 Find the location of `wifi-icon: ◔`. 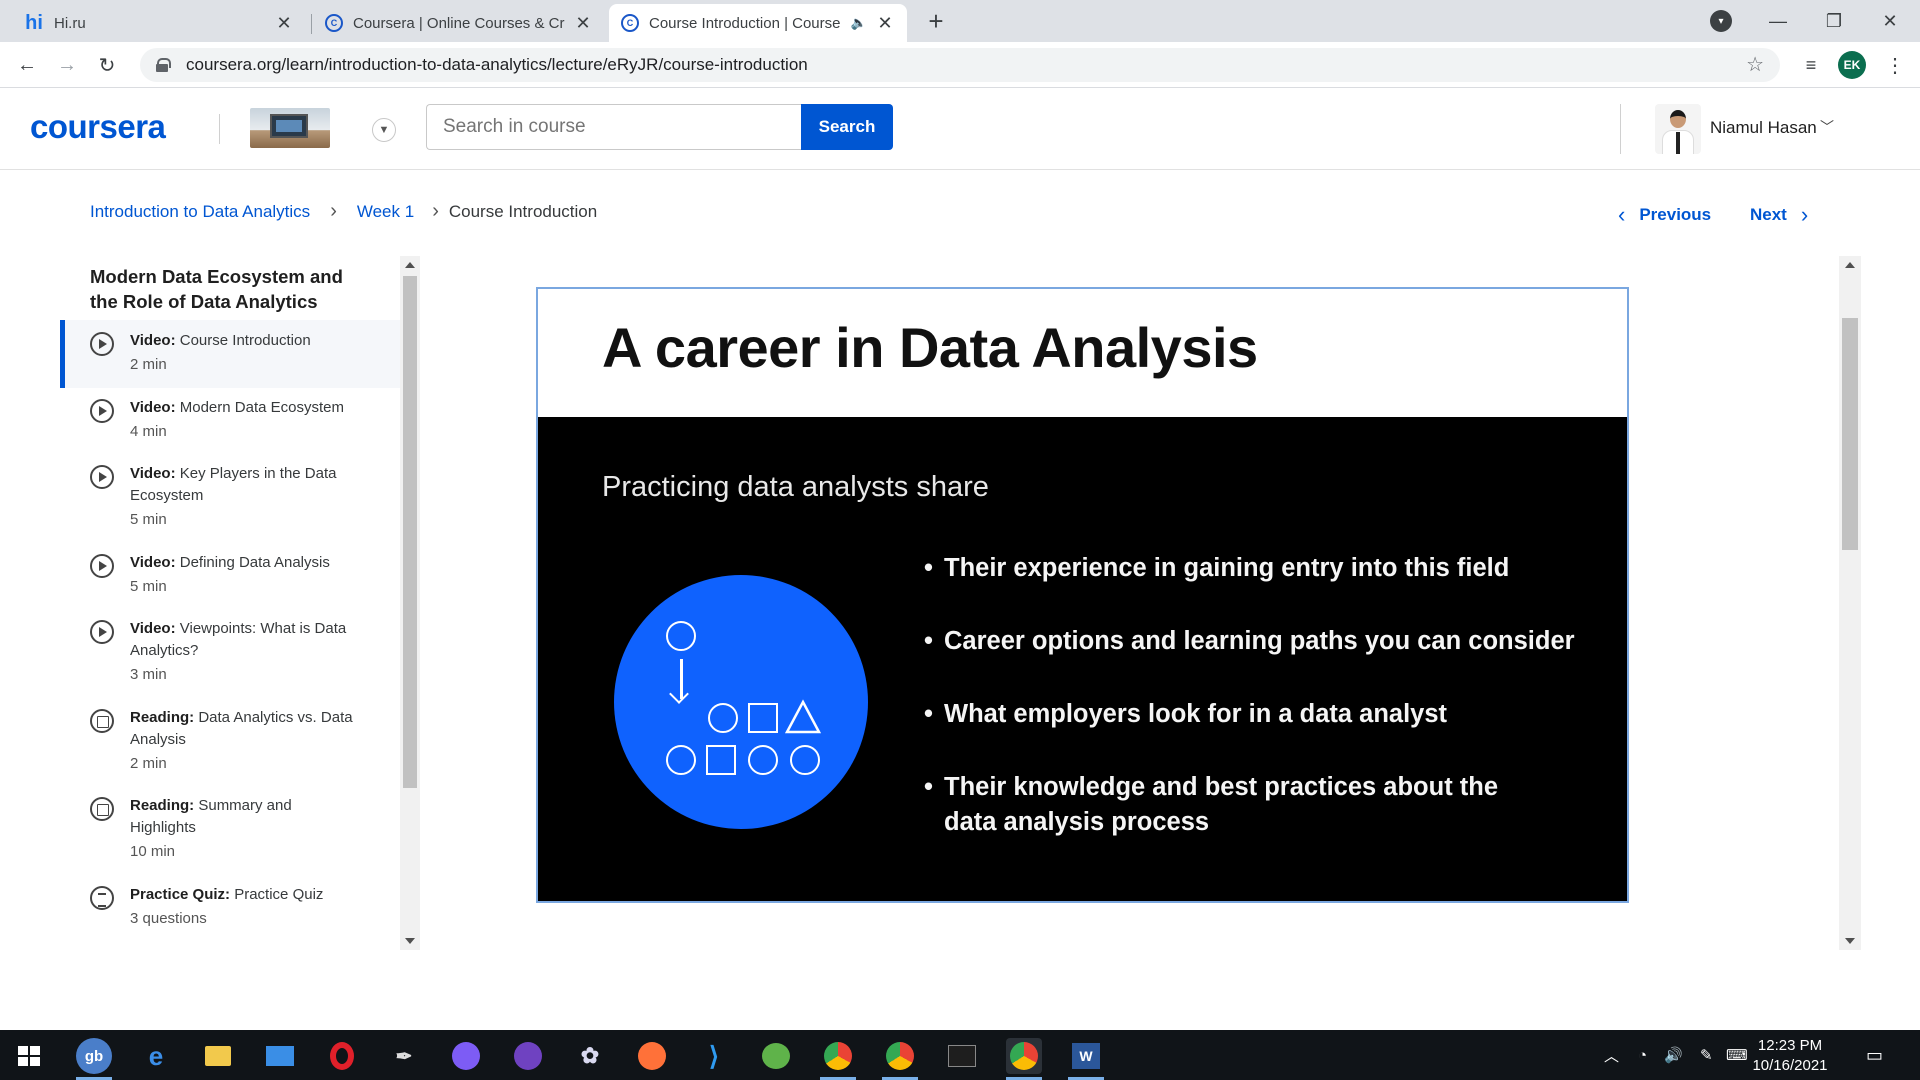

wifi-icon: ◔ is located at coordinates (1642, 1055).